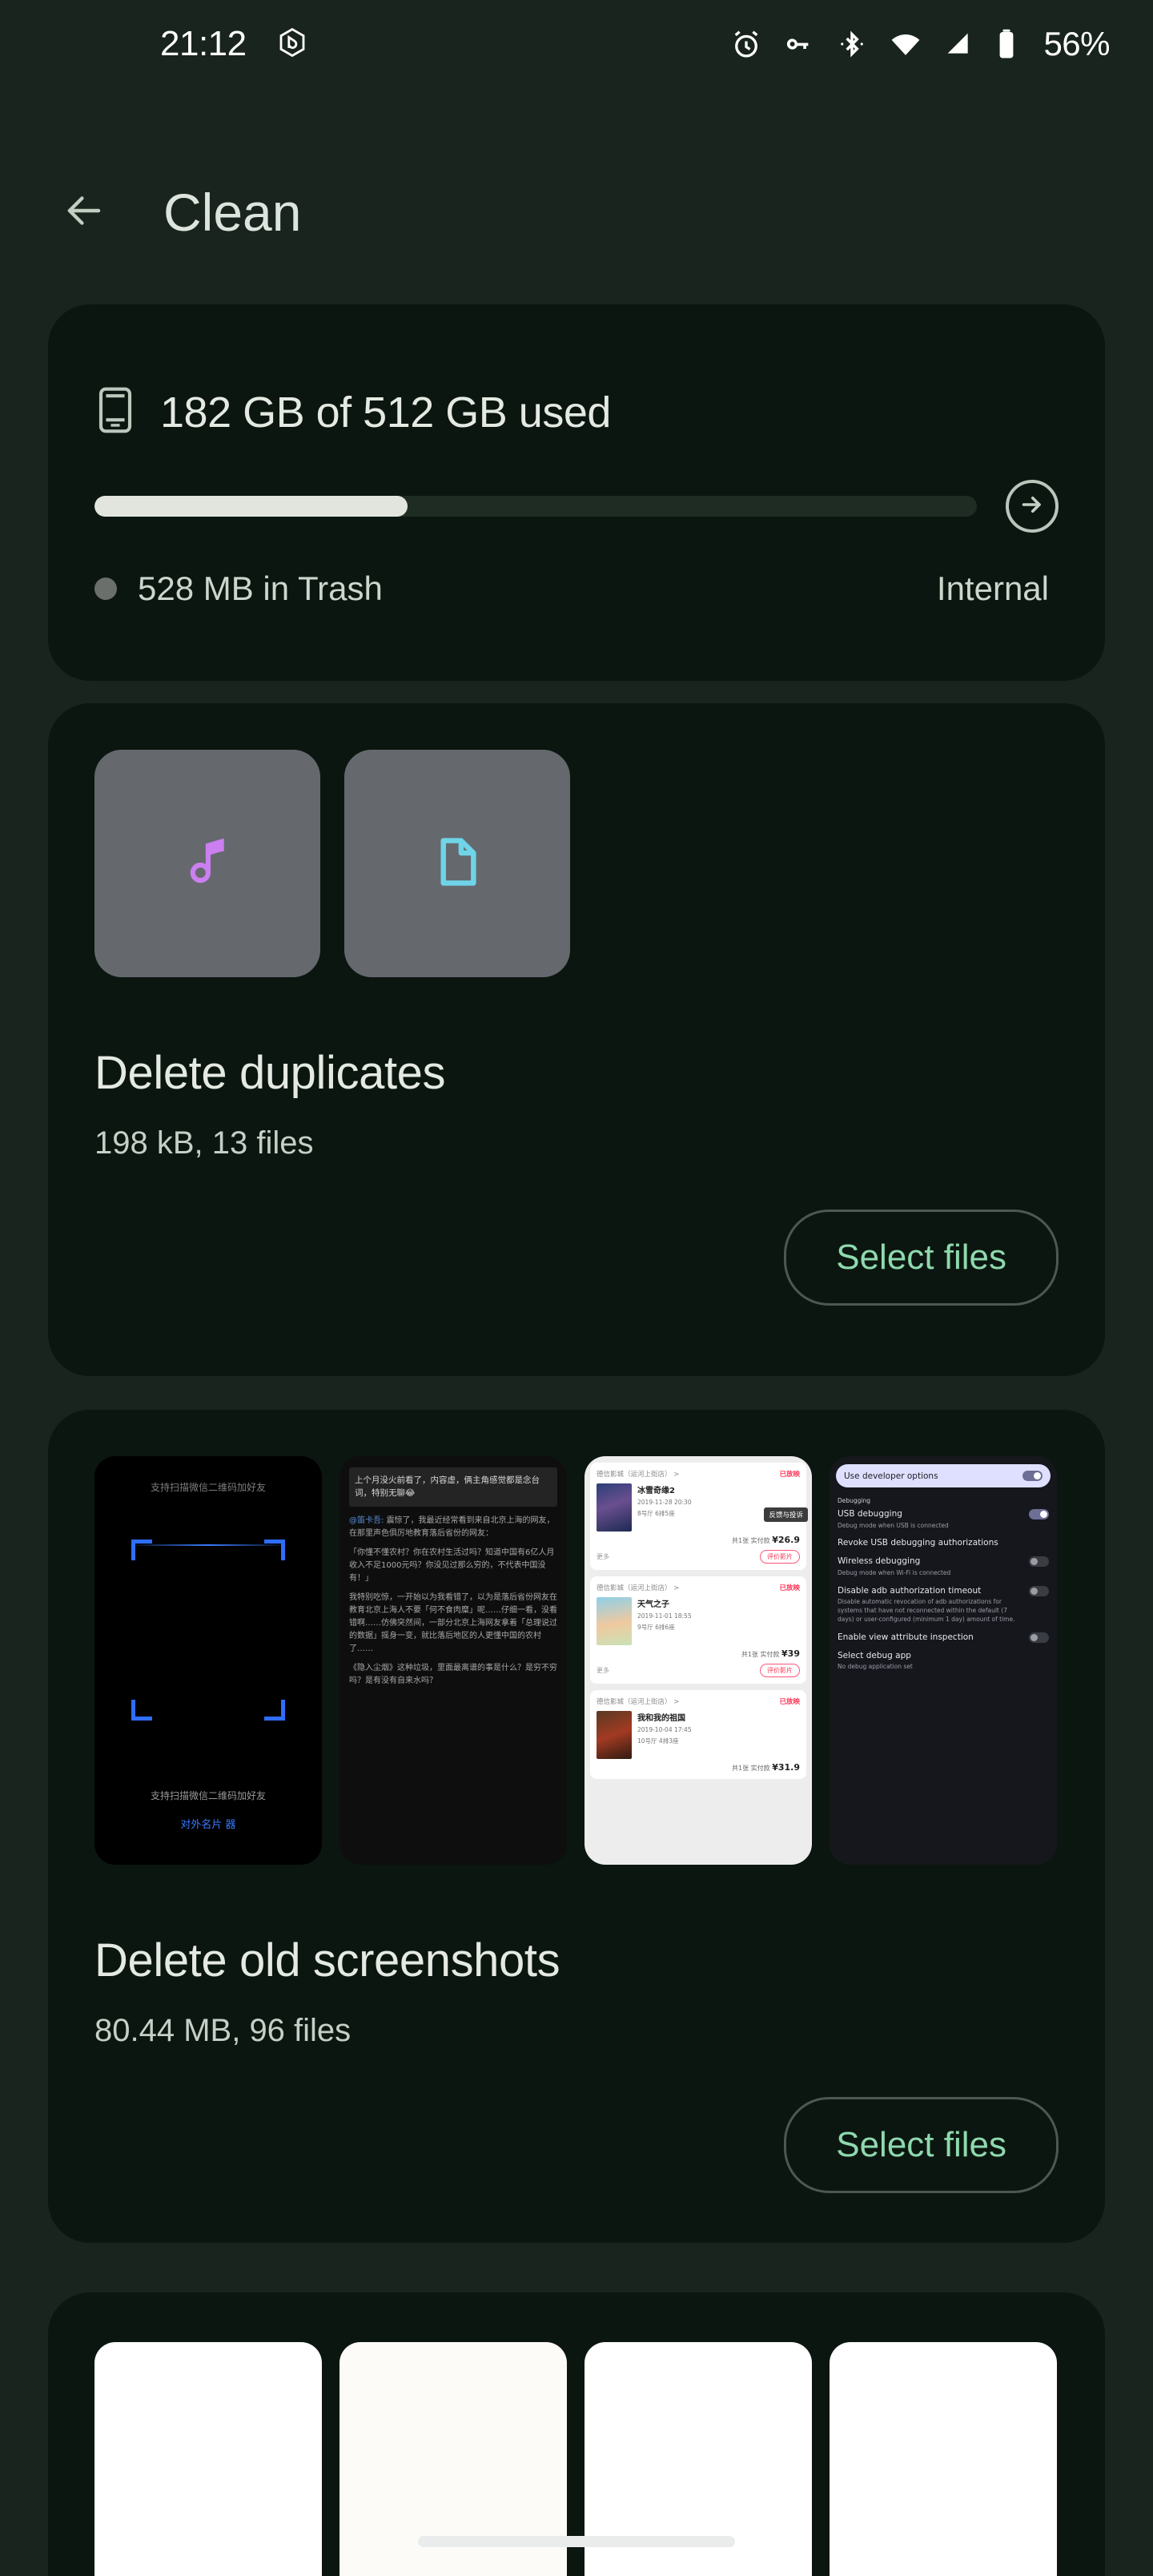 The height and width of the screenshot is (2576, 1153). I want to click on dev-option-title: Enable view attribute inspection, so click(906, 1637).